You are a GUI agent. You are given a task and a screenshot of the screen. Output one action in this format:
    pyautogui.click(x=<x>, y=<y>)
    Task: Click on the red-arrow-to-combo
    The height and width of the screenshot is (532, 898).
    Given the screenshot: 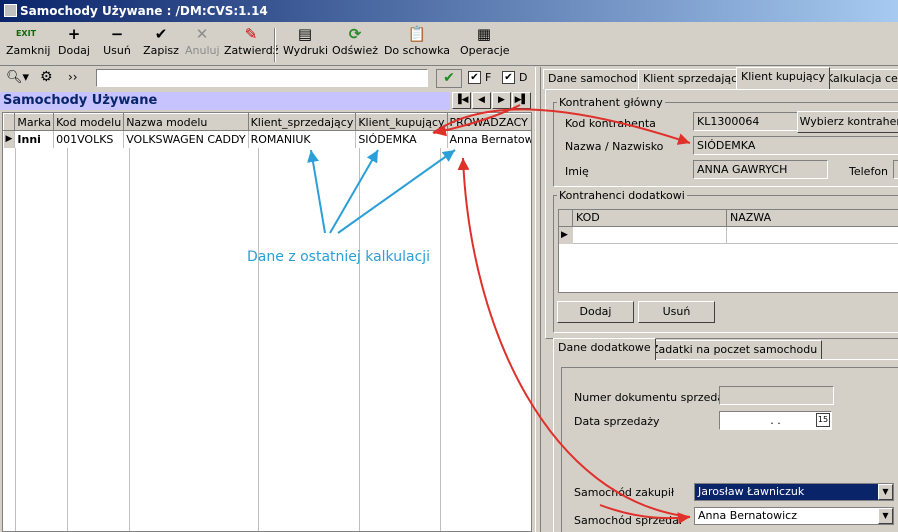 What is the action you would take?
    pyautogui.click(x=645, y=514)
    